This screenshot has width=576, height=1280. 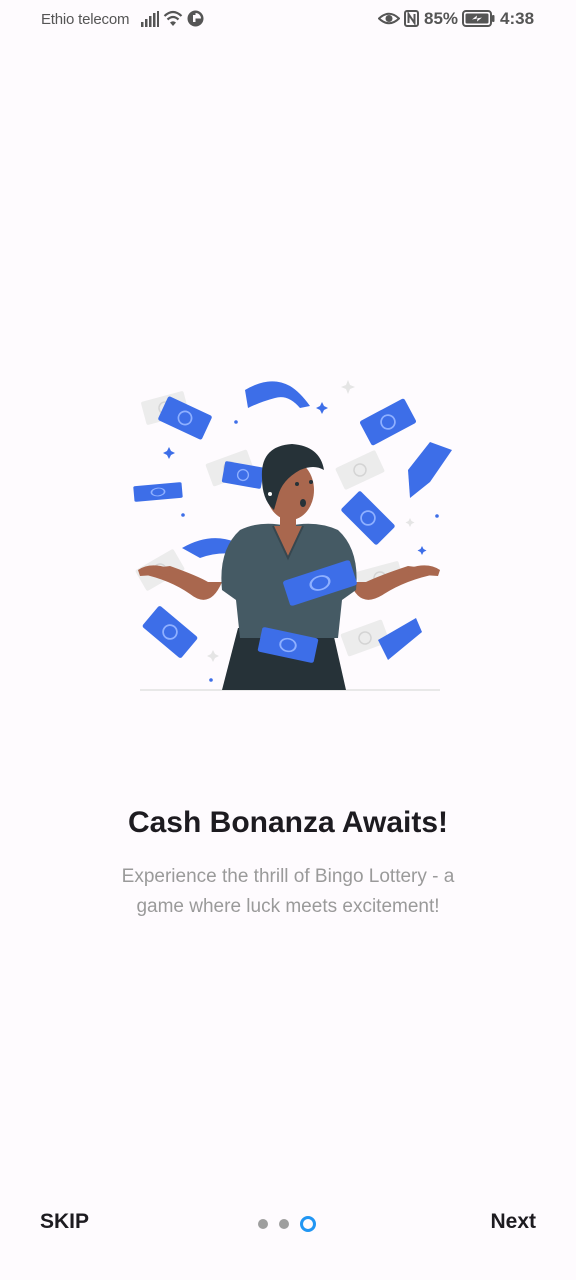 What do you see at coordinates (173, 18) in the screenshot?
I see `wifi-icon` at bounding box center [173, 18].